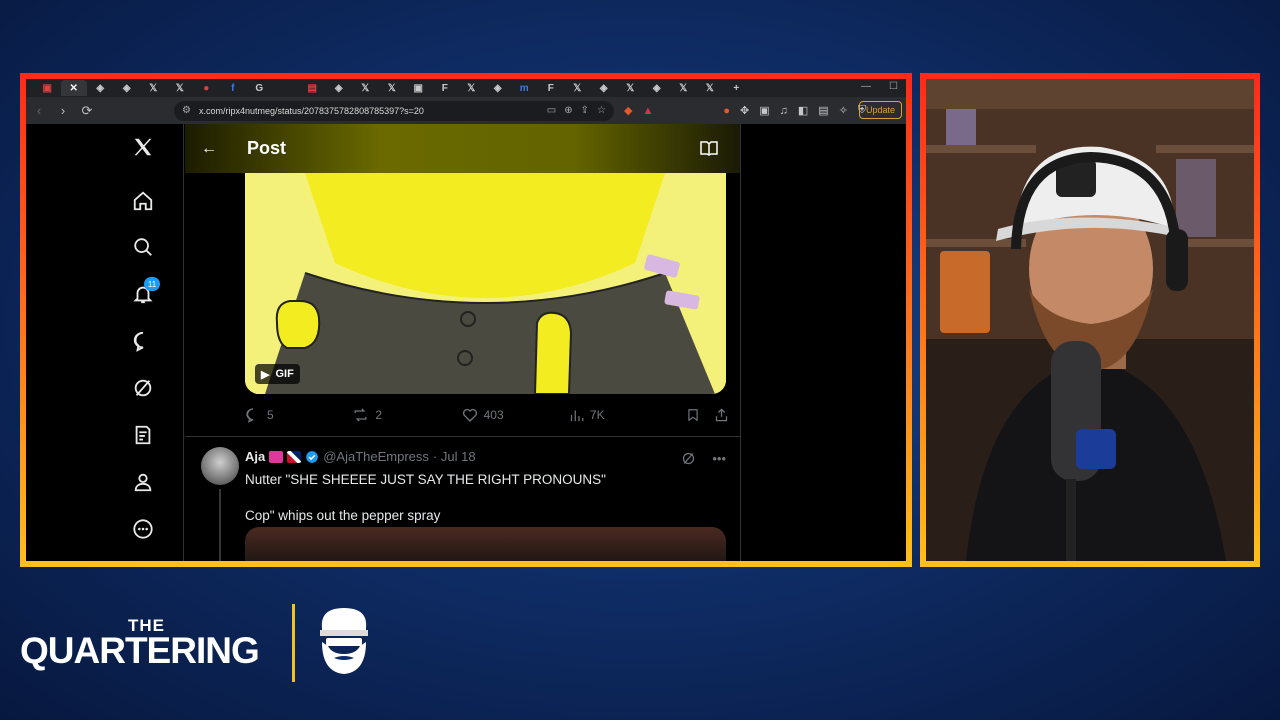 The width and height of the screenshot is (1280, 720). What do you see at coordinates (276, 456) in the screenshot?
I see `female-sign-icon` at bounding box center [276, 456].